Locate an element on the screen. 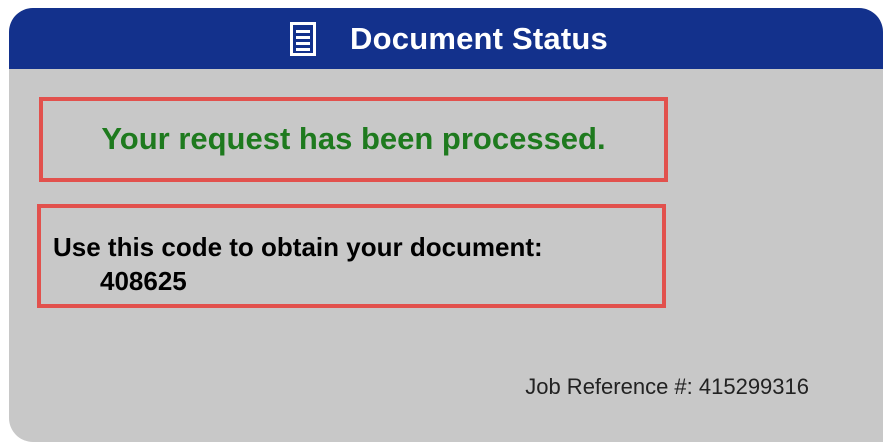 This screenshot has width=883, height=442. code-label: Use this code to obtain your document: is located at coordinates (298, 247).